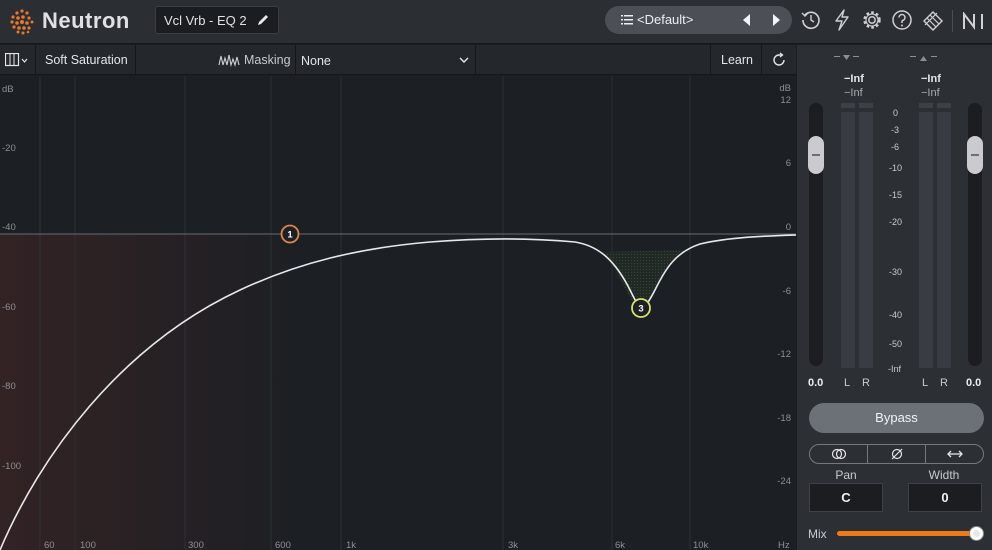 Image resolution: width=992 pixels, height=550 pixels. Describe the element at coordinates (975, 21) in the screenshot. I see `native-instruments-logo-icon` at that location.